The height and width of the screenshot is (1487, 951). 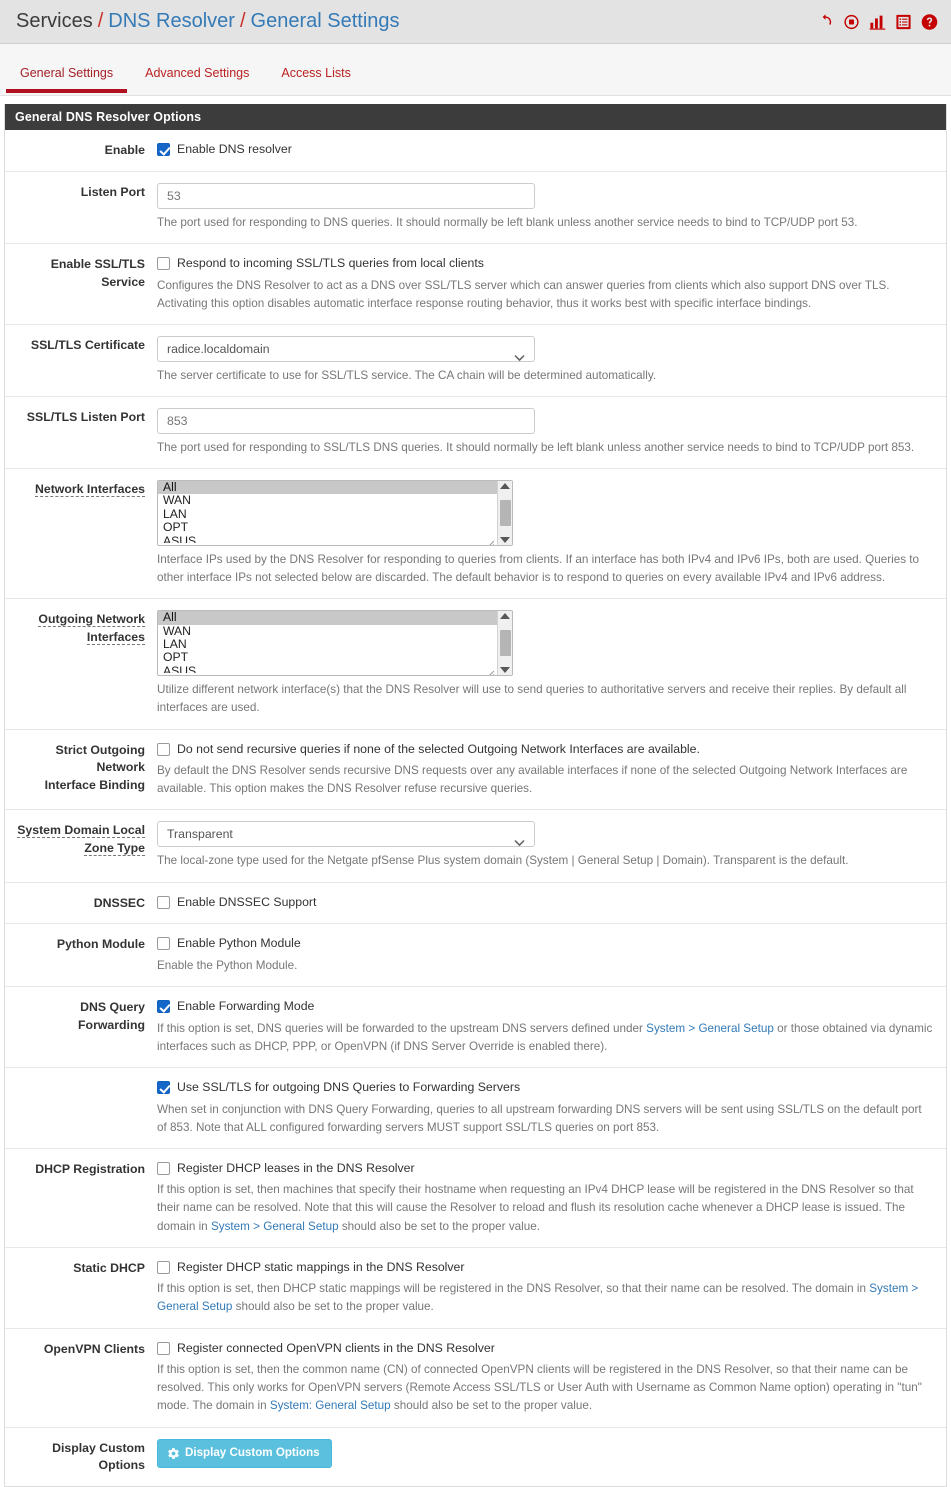 What do you see at coordinates (197, 79) in the screenshot?
I see `tab-advanced-settings: Advanced Settings` at bounding box center [197, 79].